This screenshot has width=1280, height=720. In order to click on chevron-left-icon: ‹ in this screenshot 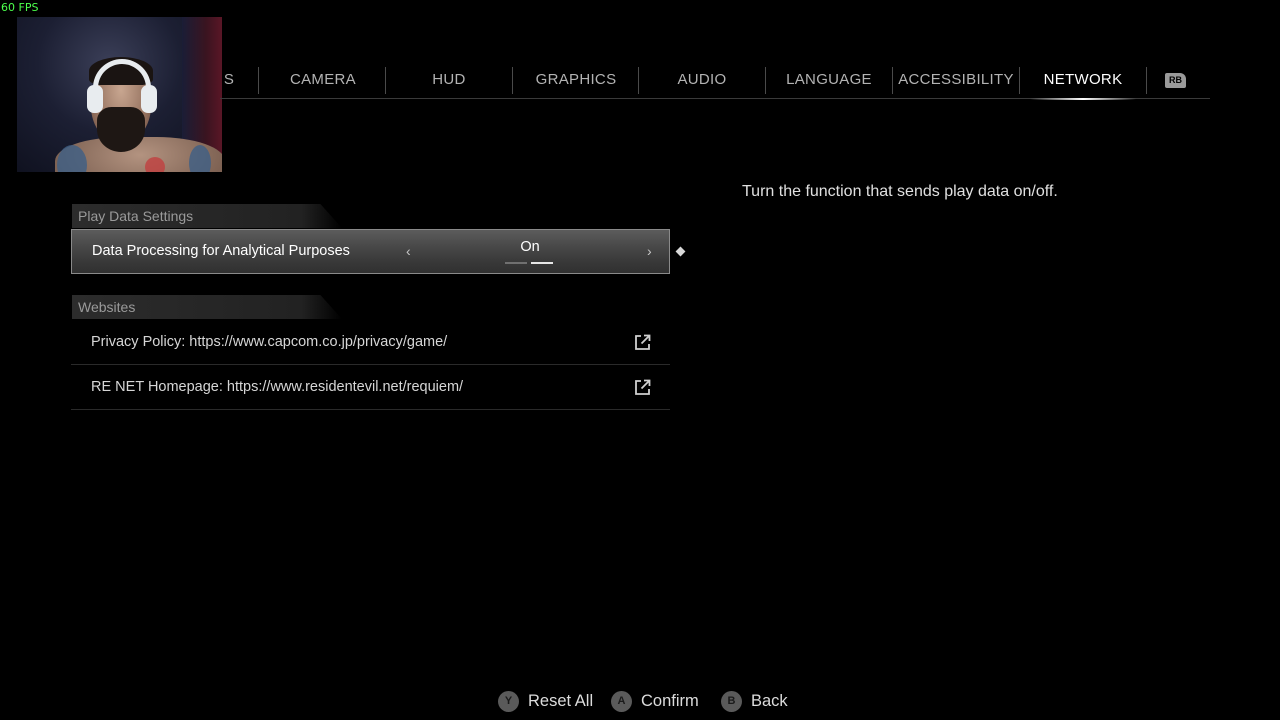, I will do `click(408, 251)`.